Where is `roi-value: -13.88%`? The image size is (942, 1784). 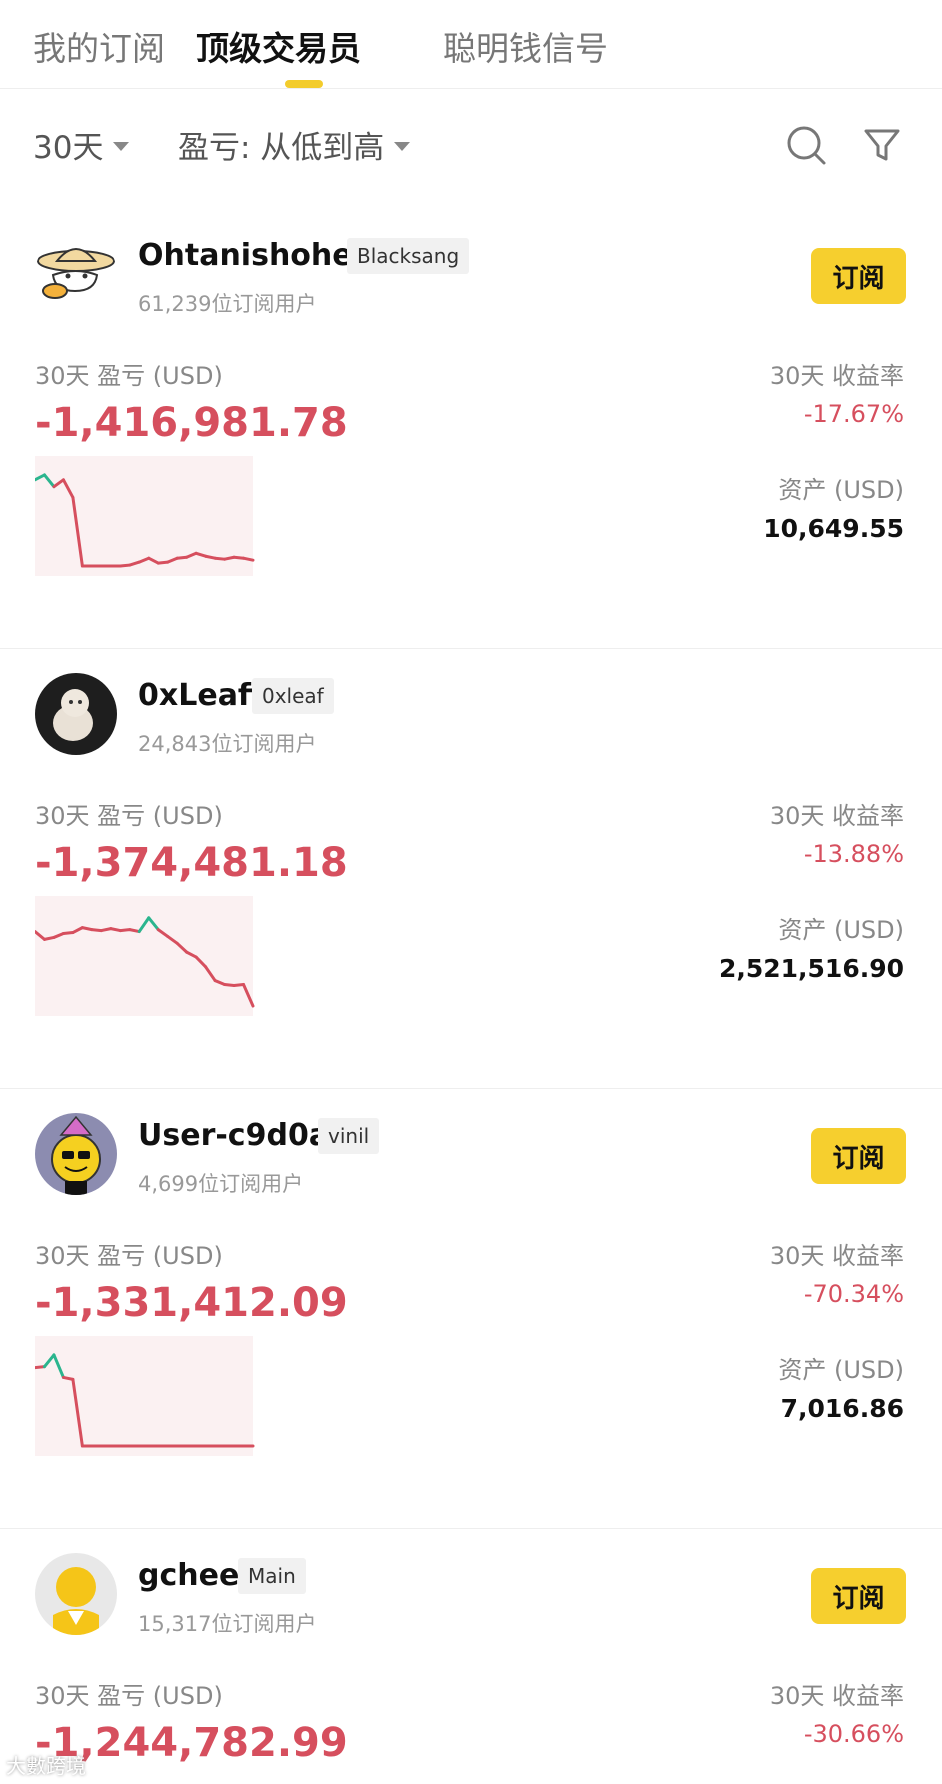
roi-value: -13.88% is located at coordinates (853, 854).